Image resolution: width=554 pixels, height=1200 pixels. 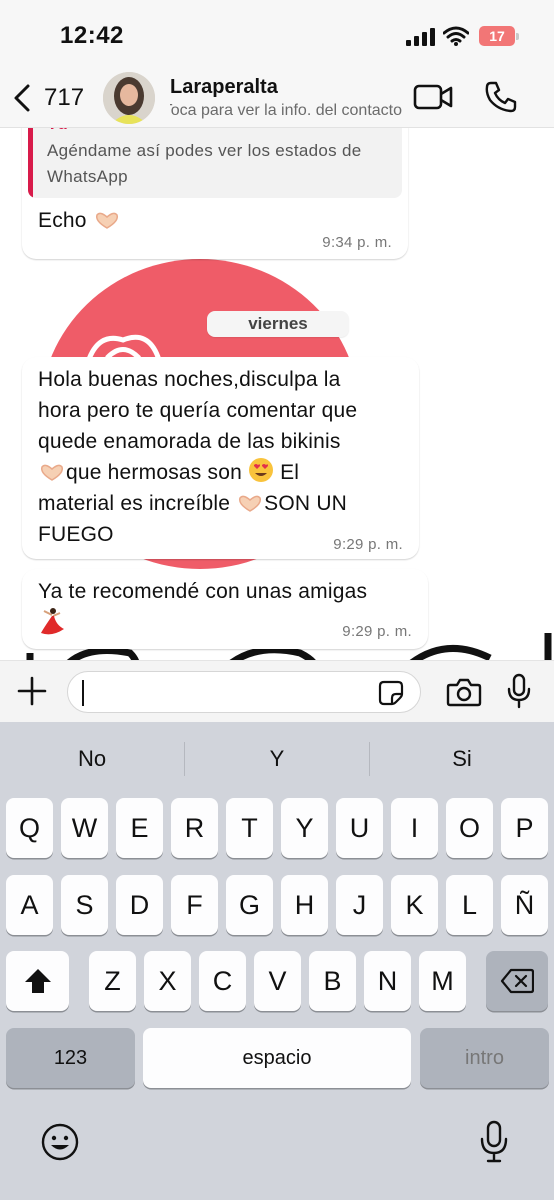 I want to click on suggestion-item: Si, so click(x=462, y=759).